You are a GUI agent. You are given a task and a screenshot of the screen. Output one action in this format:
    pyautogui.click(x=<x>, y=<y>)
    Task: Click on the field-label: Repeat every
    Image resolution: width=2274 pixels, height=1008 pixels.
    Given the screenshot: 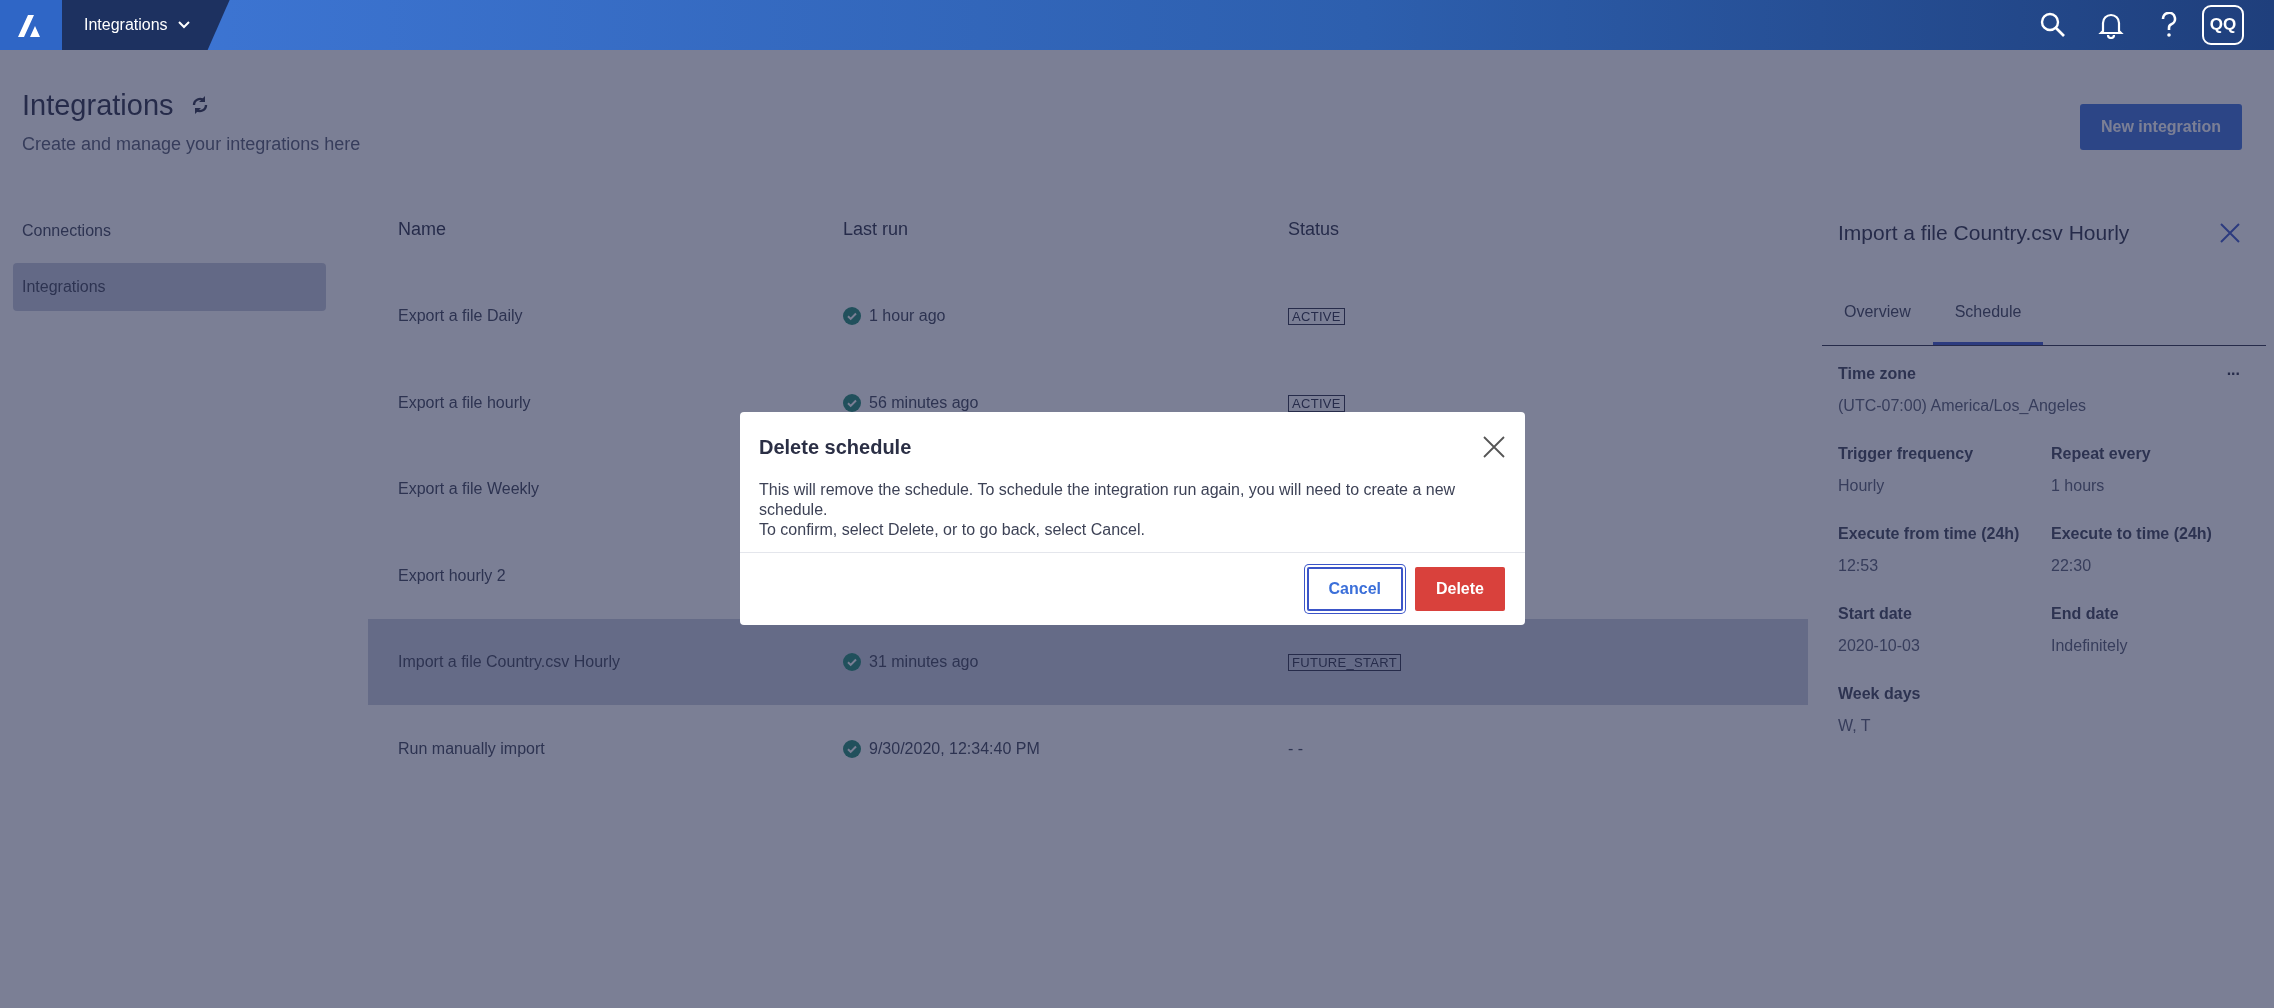 What is the action you would take?
    pyautogui.click(x=2101, y=454)
    